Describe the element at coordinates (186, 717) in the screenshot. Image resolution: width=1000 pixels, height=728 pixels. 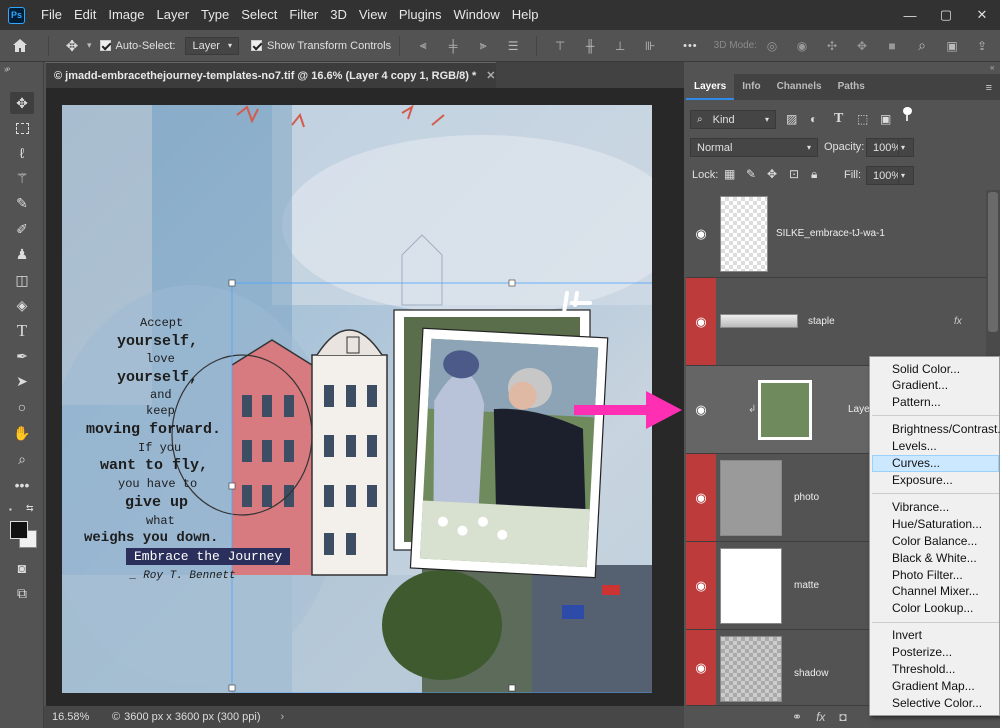
I see `doc-info: © 3600 px x 3600 px (300 ppi)` at that location.